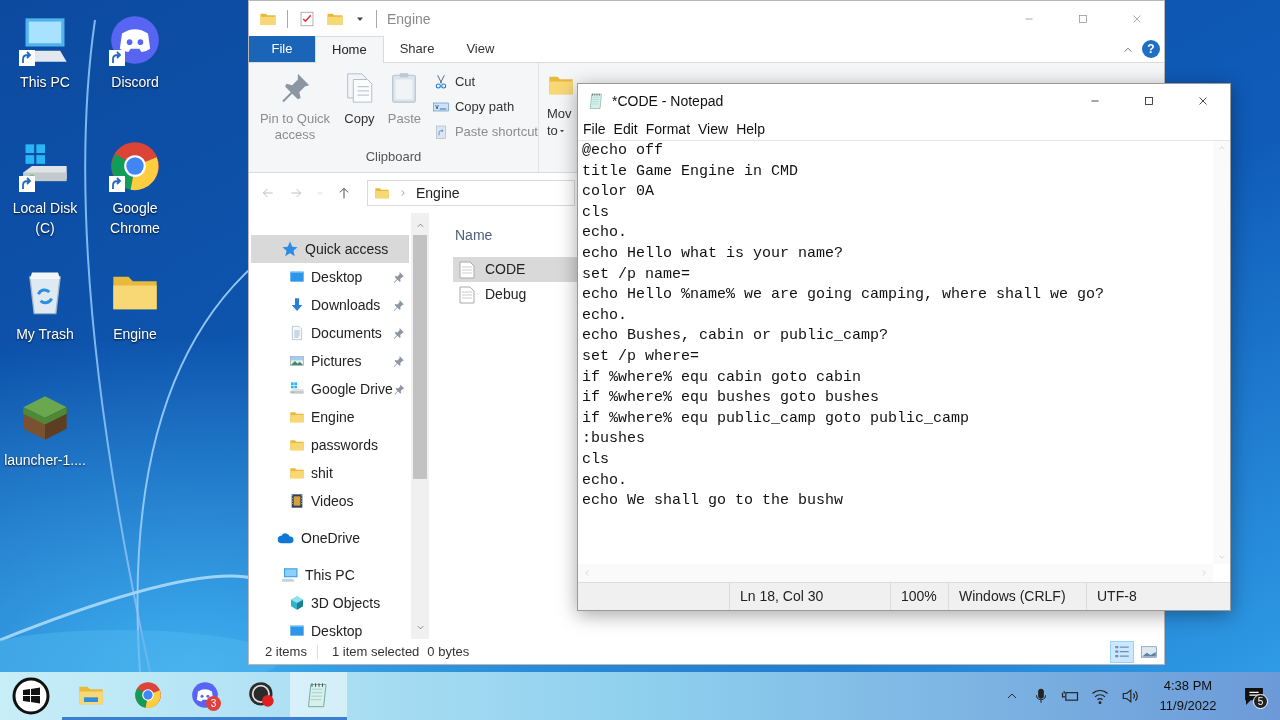 Image resolution: width=1280 pixels, height=720 pixels. I want to click on controller-icon, so click(135, 40).